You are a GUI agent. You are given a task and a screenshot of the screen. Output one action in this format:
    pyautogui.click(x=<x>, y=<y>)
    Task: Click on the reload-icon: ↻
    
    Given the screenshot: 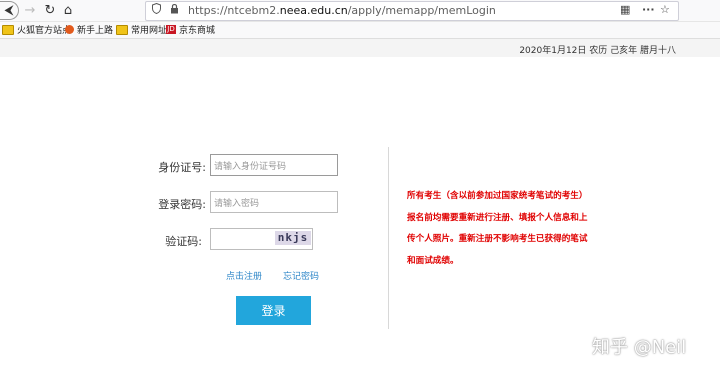 What is the action you would take?
    pyautogui.click(x=50, y=10)
    